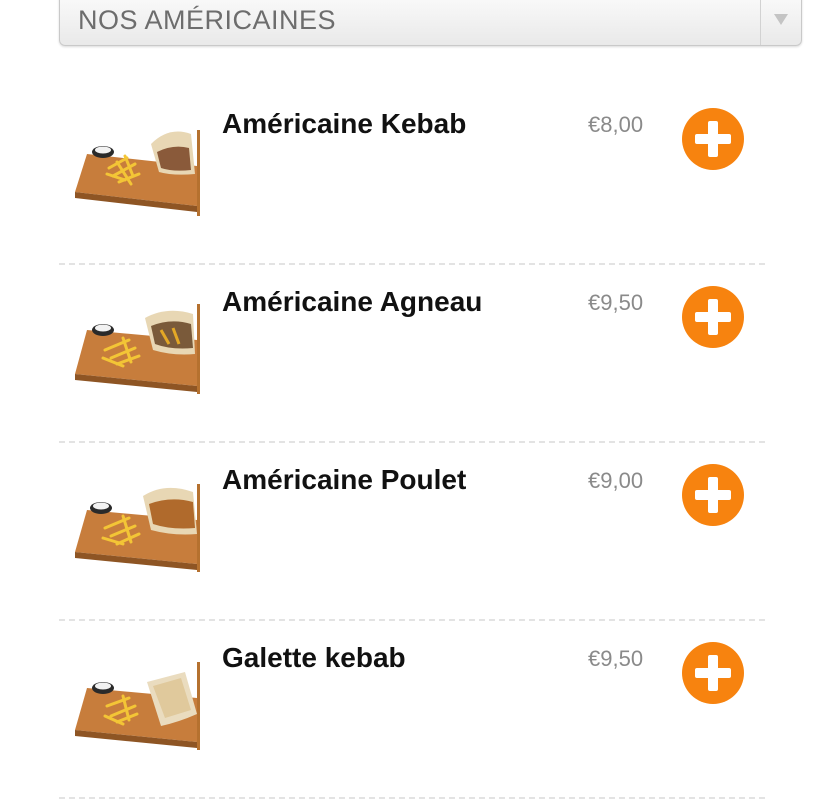 Image resolution: width=828 pixels, height=808 pixels. What do you see at coordinates (314, 658) in the screenshot?
I see `item-name: Galette kebab` at bounding box center [314, 658].